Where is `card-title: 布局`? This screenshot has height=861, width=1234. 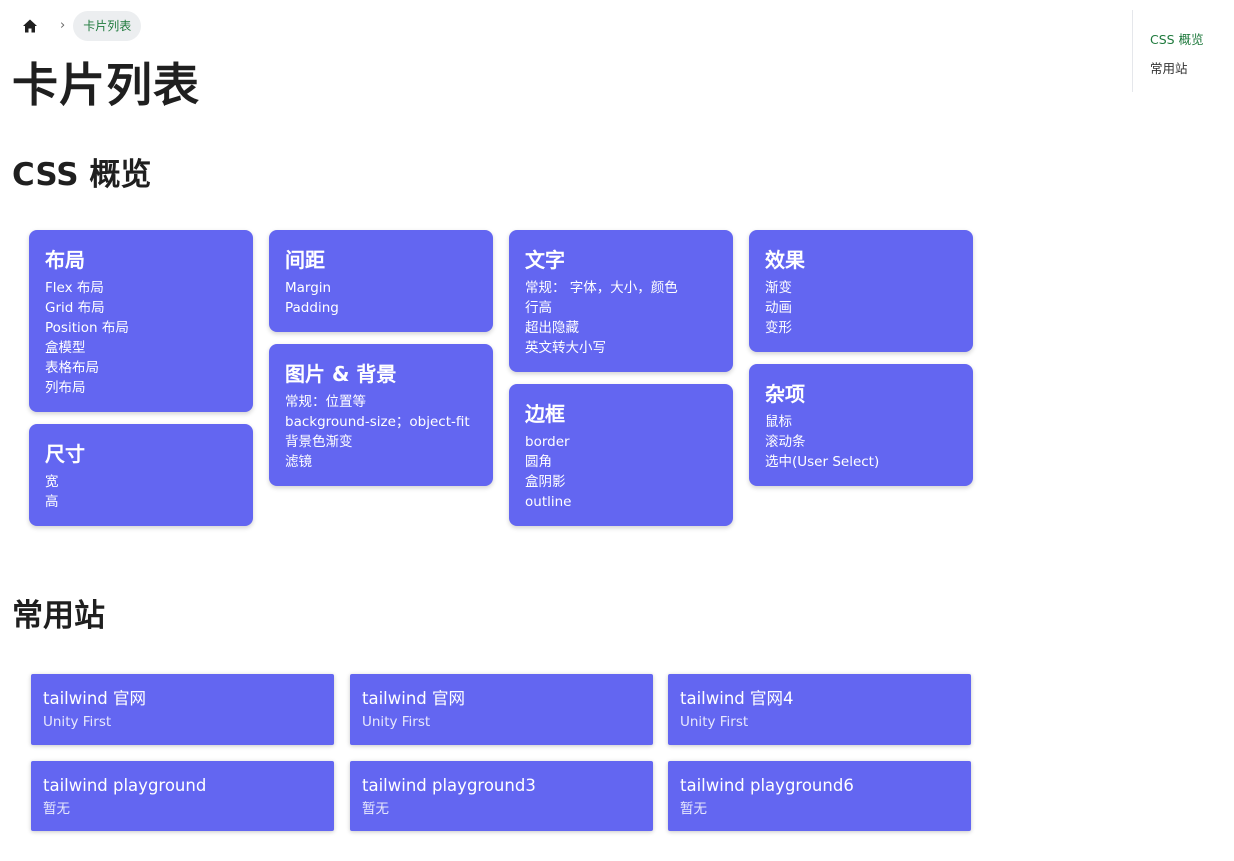
card-title: 布局 is located at coordinates (65, 260).